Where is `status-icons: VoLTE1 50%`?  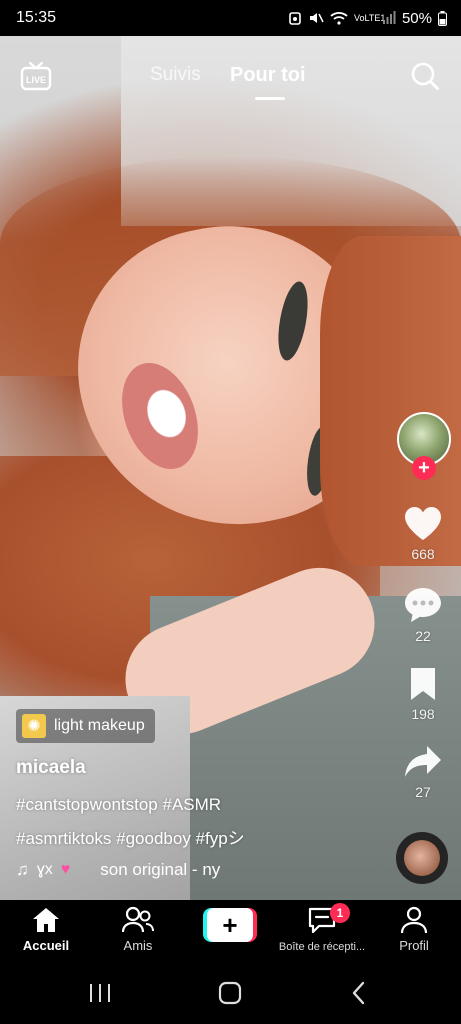 status-icons: VoLTE1 50% is located at coordinates (367, 18).